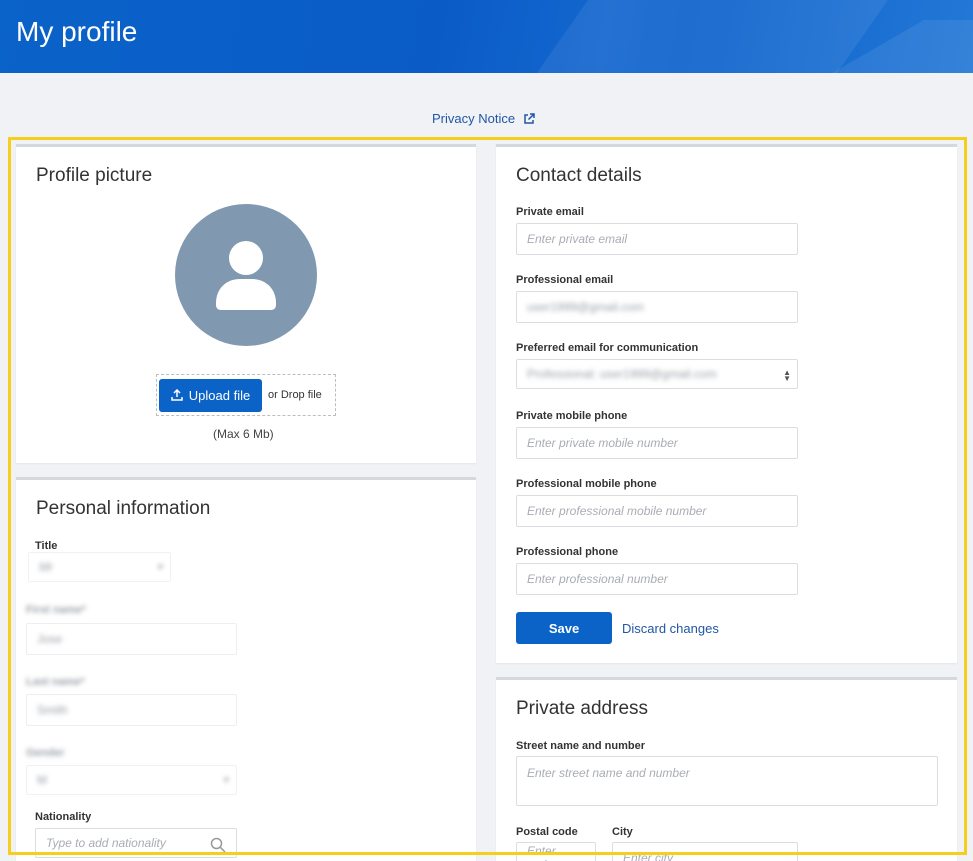 Image resolution: width=973 pixels, height=861 pixels. Describe the element at coordinates (567, 552) in the screenshot. I see `professional-phone-label: Professional phone` at that location.